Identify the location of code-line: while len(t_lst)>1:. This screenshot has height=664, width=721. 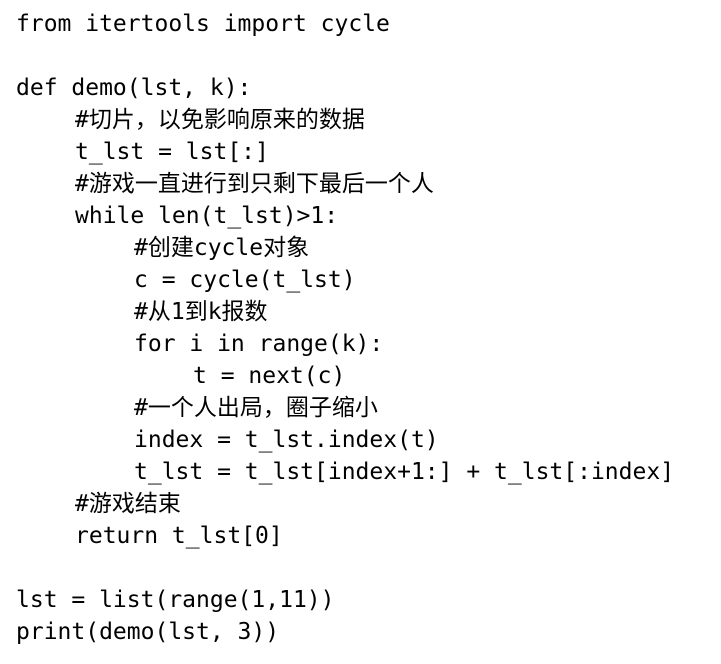
(207, 216).